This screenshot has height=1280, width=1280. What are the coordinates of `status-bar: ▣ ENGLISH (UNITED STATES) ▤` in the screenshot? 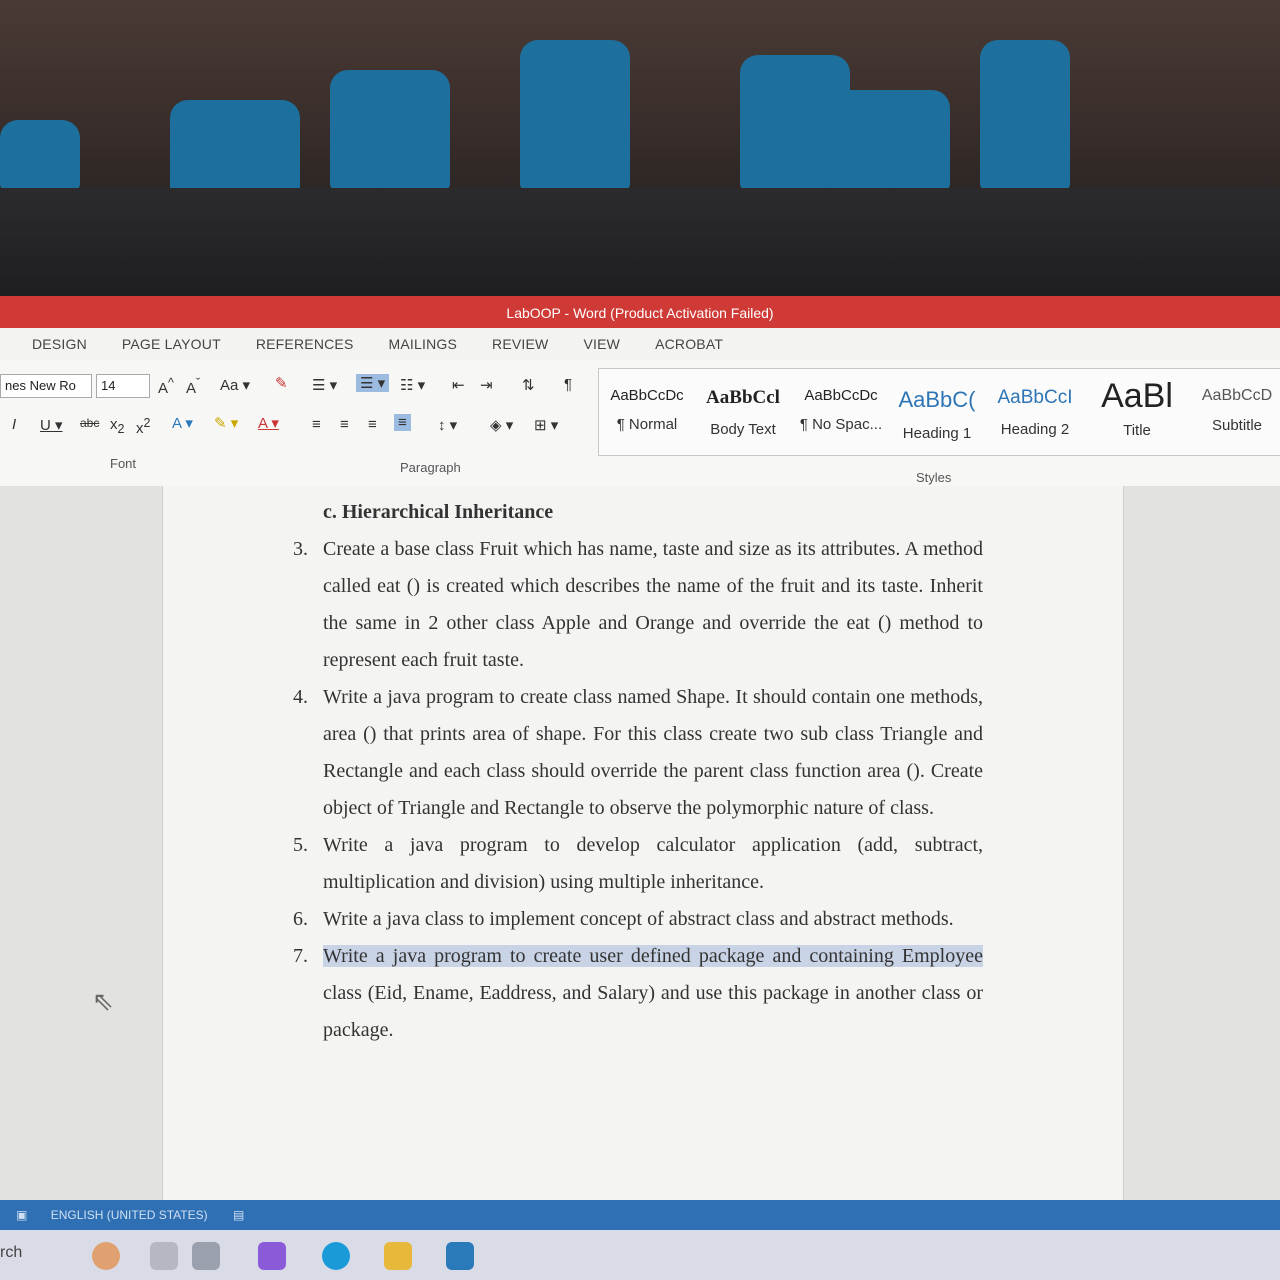 It's located at (640, 1215).